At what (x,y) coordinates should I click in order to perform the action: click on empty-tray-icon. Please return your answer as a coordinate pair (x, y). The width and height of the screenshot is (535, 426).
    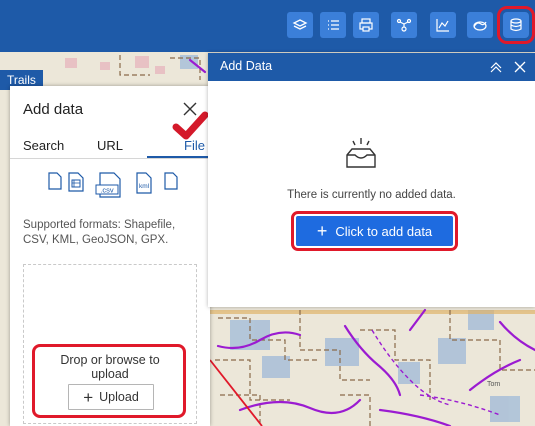
    Looking at the image, I should click on (361, 153).